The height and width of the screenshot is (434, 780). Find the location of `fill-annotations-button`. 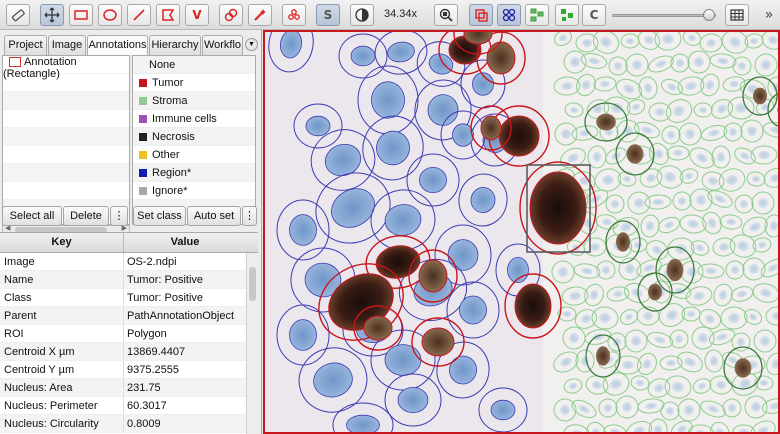

fill-annotations-button is located at coordinates (481, 15).